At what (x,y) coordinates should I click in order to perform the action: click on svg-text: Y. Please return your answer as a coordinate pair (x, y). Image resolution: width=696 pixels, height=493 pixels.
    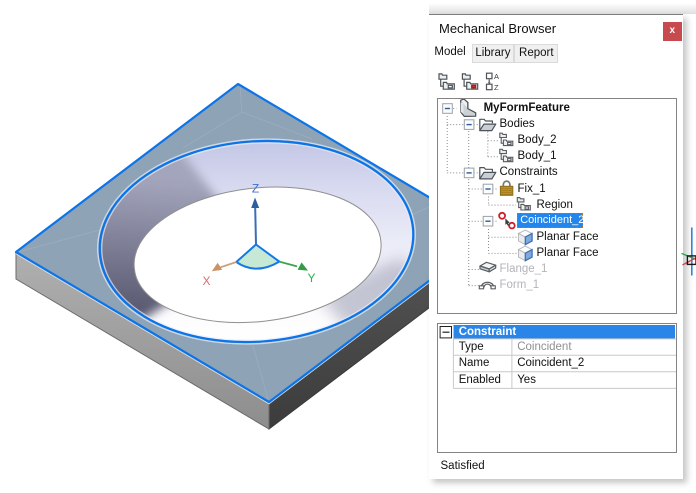
    Looking at the image, I should click on (311, 278).